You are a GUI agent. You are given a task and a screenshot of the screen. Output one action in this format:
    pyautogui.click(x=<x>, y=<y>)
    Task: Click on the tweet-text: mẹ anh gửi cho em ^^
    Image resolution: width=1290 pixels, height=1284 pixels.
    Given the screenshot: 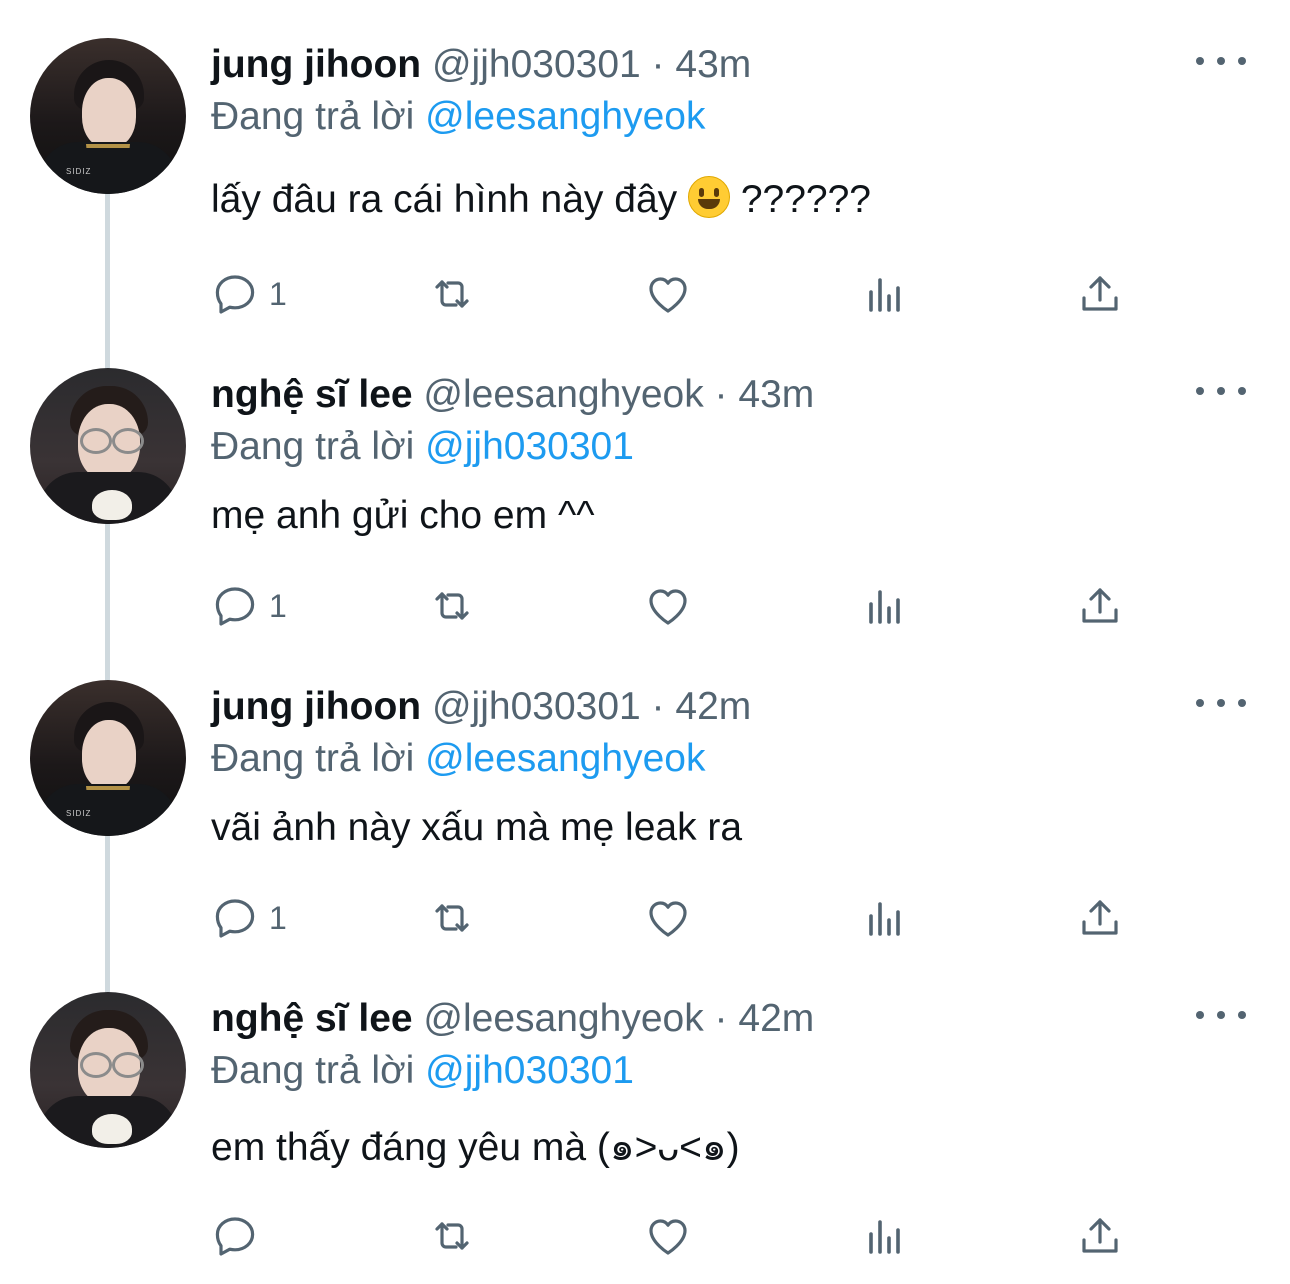 What is the action you would take?
    pyautogui.click(x=403, y=515)
    